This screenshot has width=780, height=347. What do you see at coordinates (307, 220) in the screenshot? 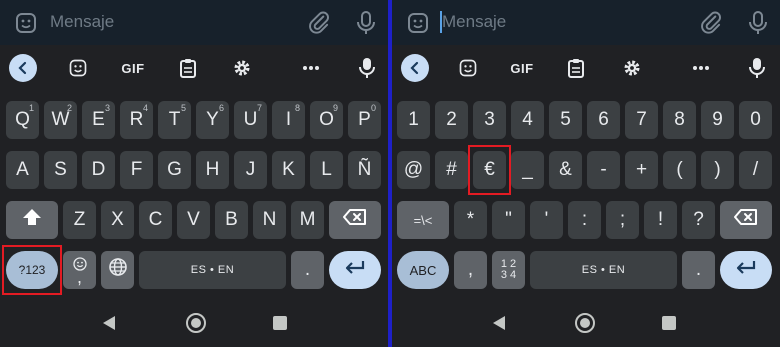
I see `key-m: M` at bounding box center [307, 220].